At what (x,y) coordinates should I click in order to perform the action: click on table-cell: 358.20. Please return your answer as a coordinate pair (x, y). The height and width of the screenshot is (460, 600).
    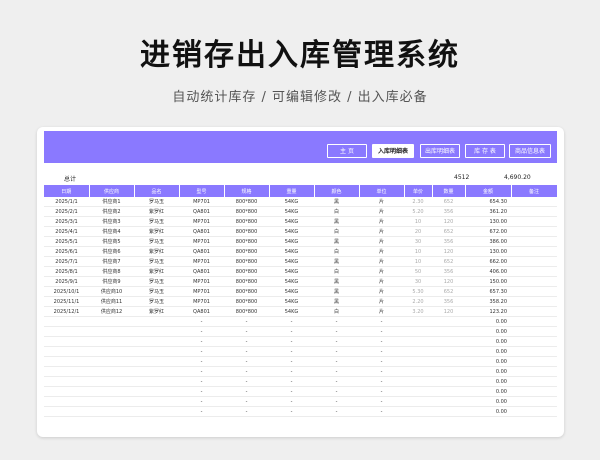
    Looking at the image, I should click on (488, 301).